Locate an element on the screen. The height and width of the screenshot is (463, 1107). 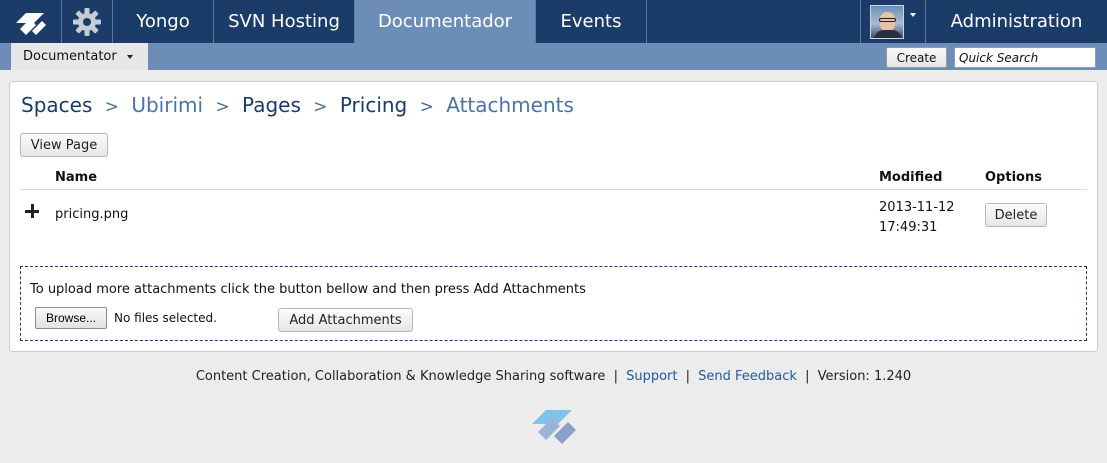
app-logo is located at coordinates (31, 21).